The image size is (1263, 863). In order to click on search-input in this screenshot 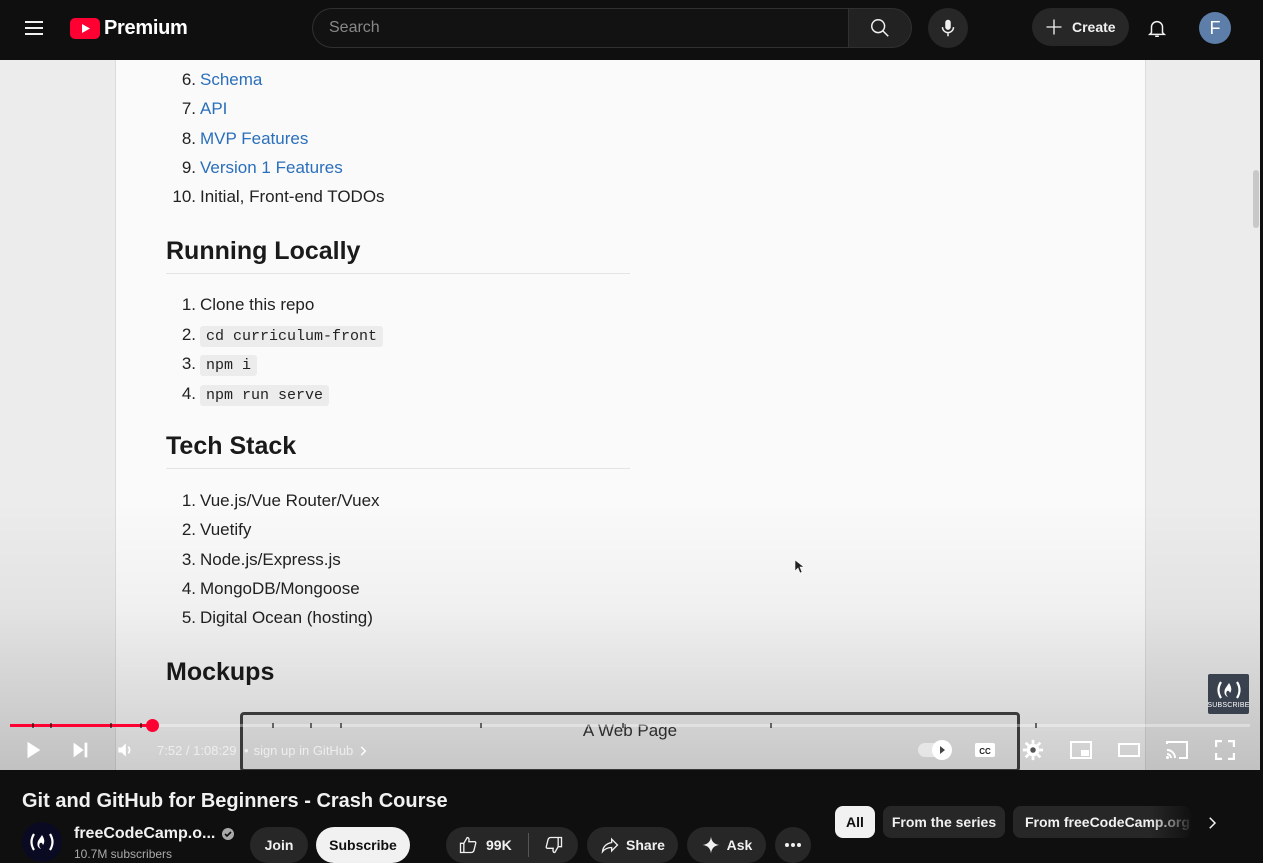, I will do `click(580, 28)`.